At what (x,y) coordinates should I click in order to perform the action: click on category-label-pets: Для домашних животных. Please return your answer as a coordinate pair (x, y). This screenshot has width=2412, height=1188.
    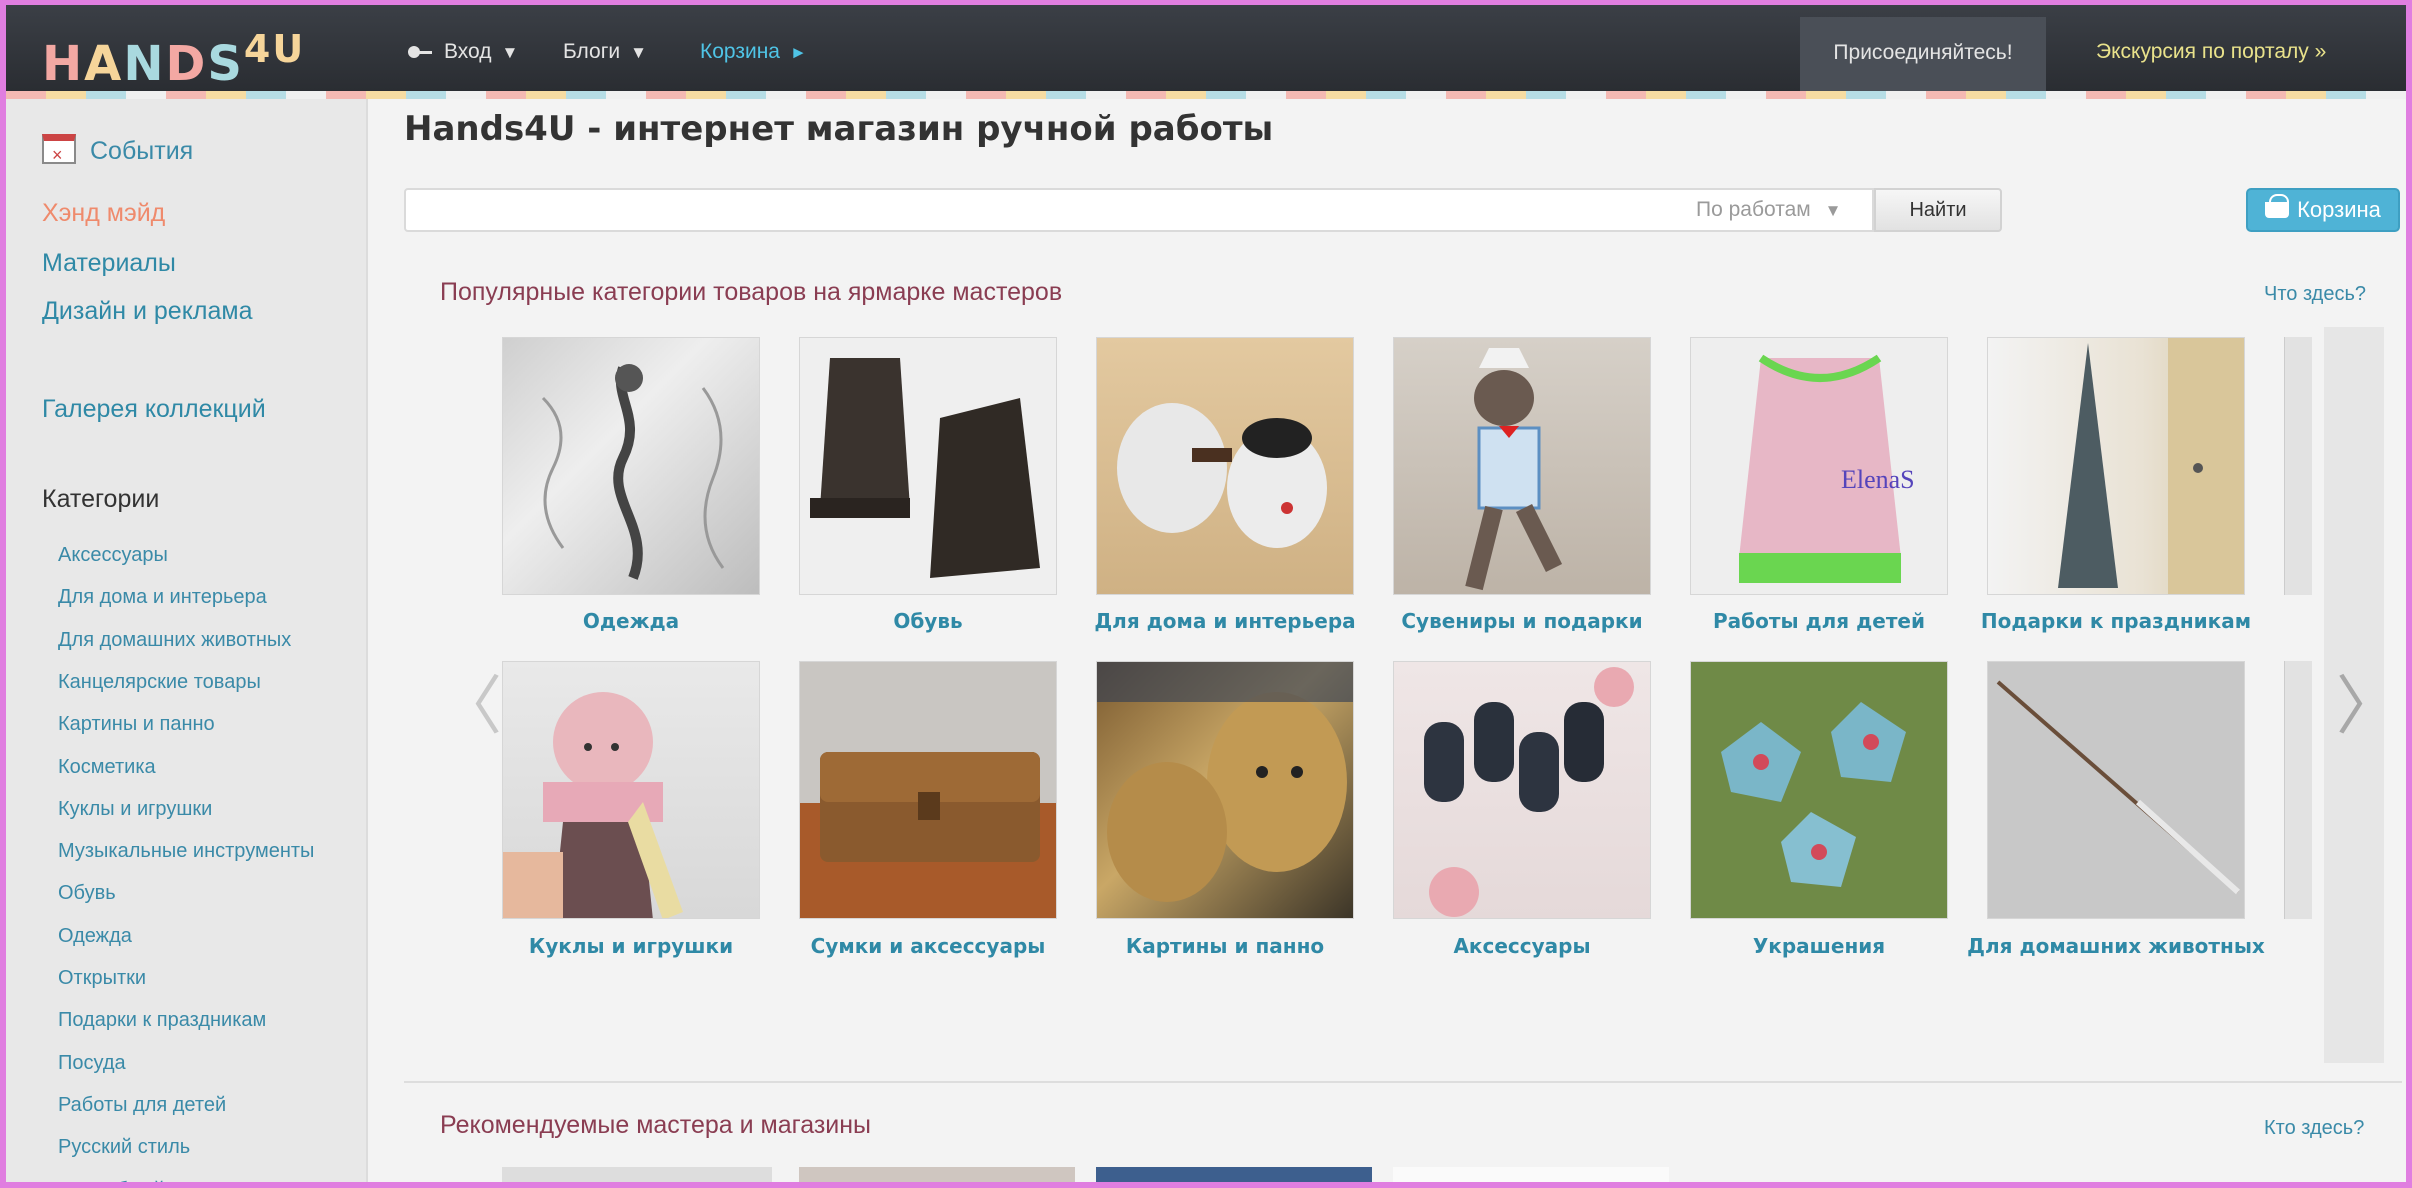
    Looking at the image, I should click on (2116, 946).